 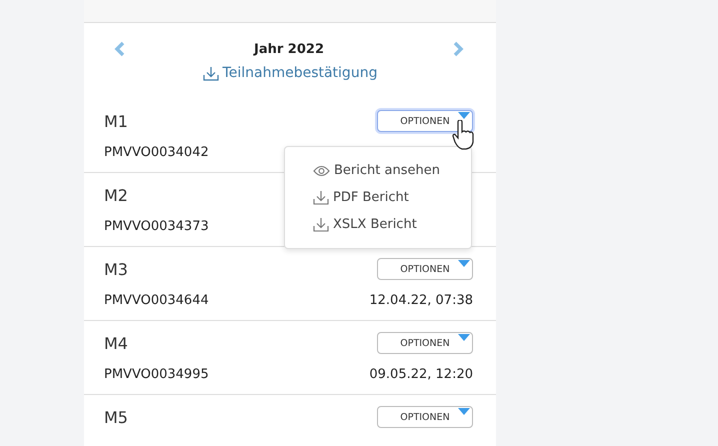 What do you see at coordinates (116, 121) in the screenshot?
I see `item-title: M1` at bounding box center [116, 121].